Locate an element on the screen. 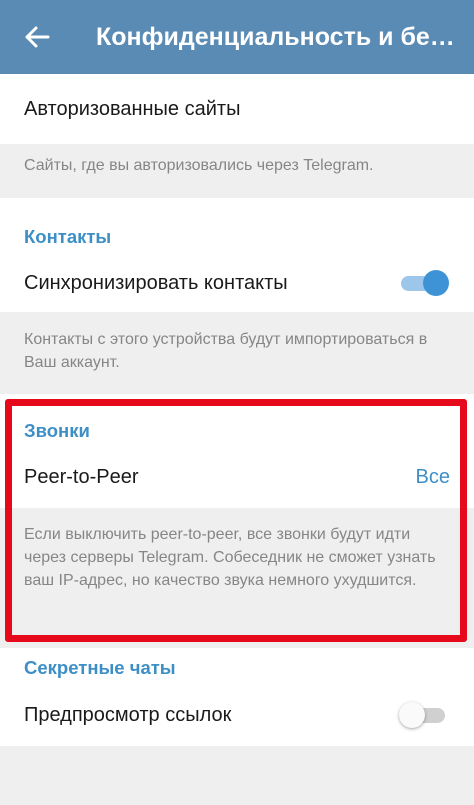 The image size is (474, 805). bottom-area is located at coordinates (237, 775).